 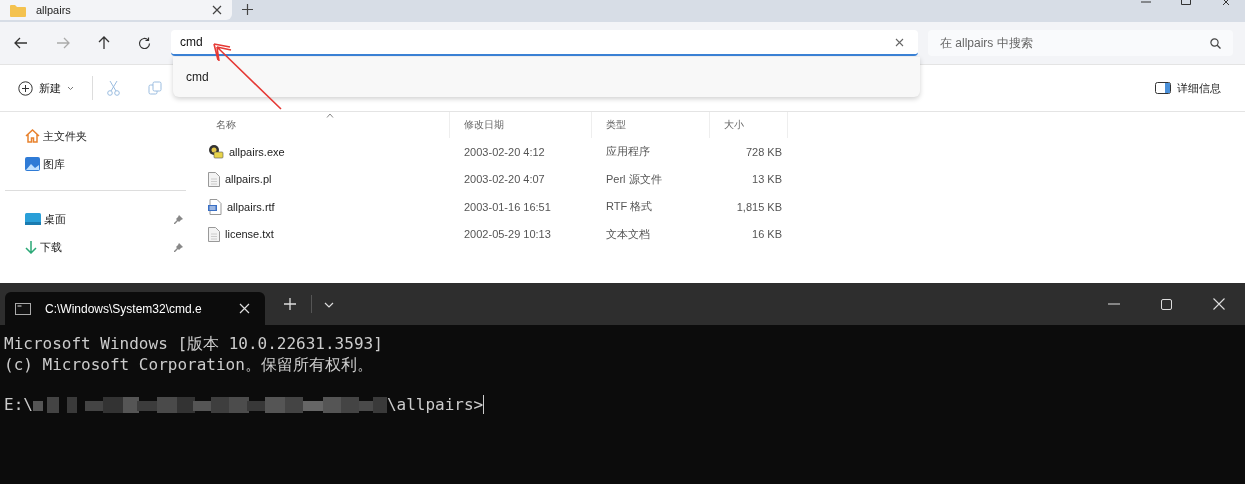 I want to click on terminal-icon, so click(x=23, y=308).